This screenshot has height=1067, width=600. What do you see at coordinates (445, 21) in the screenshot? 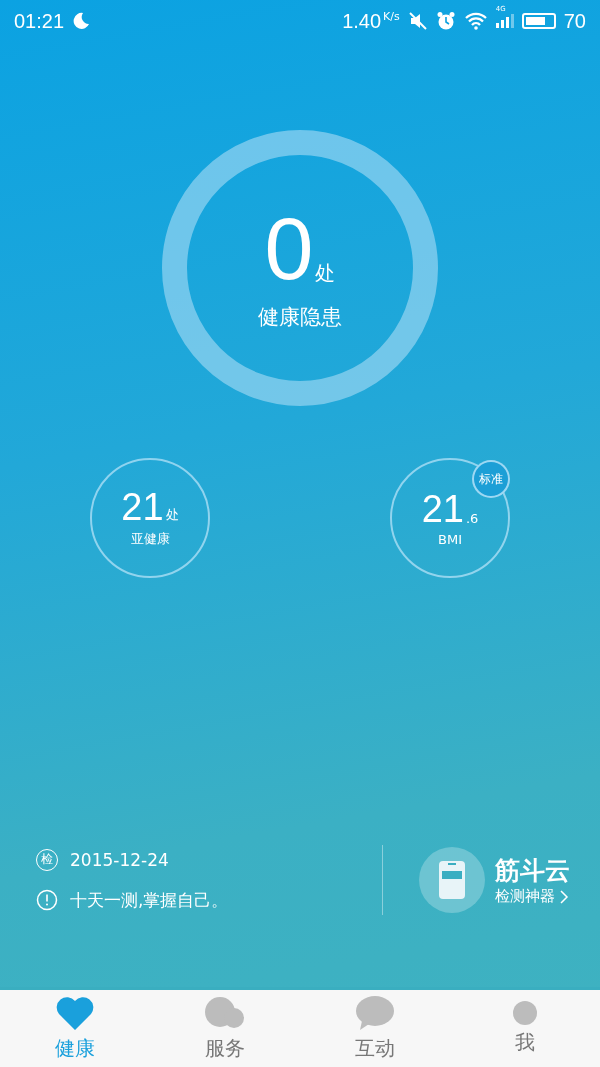
I see `alarm-icon` at bounding box center [445, 21].